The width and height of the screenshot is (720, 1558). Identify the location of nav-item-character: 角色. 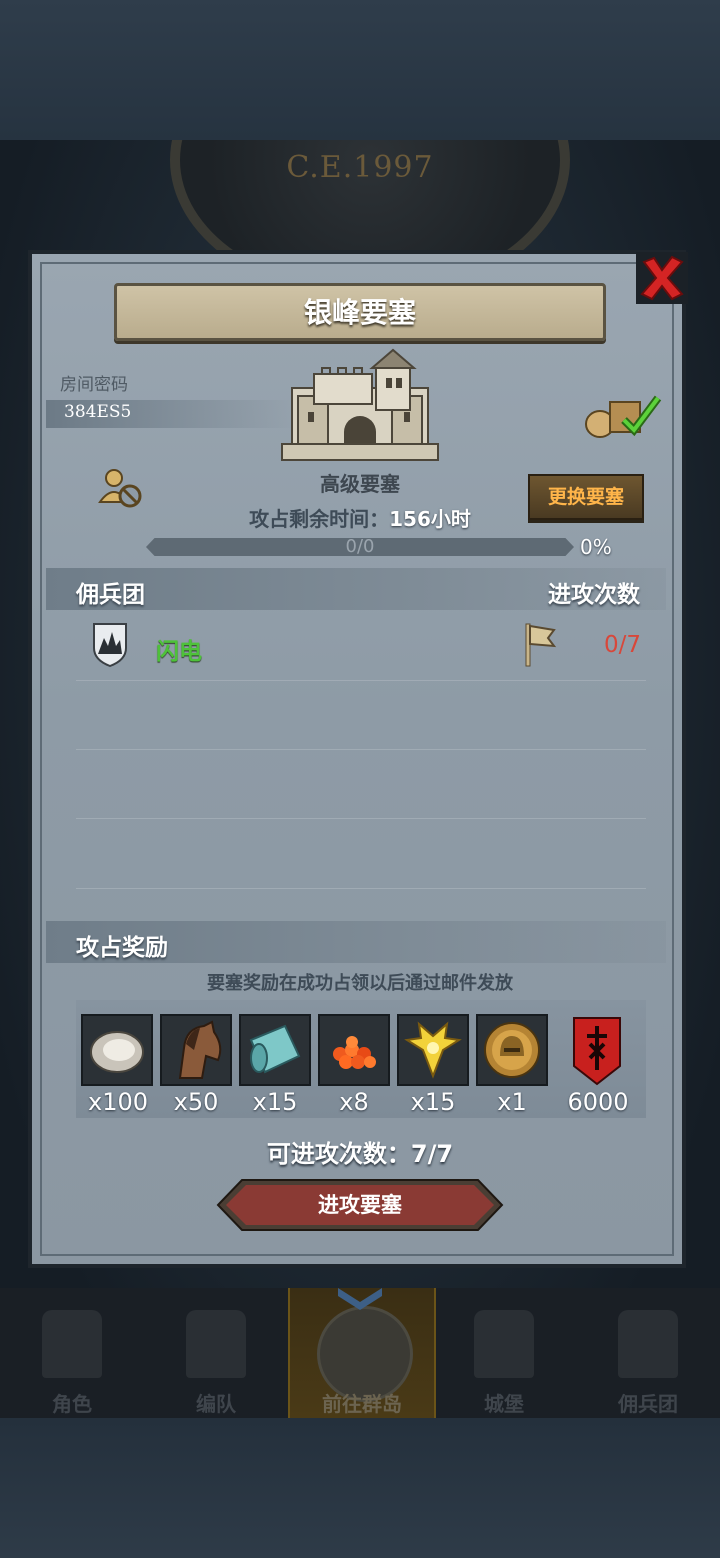
(72, 1353).